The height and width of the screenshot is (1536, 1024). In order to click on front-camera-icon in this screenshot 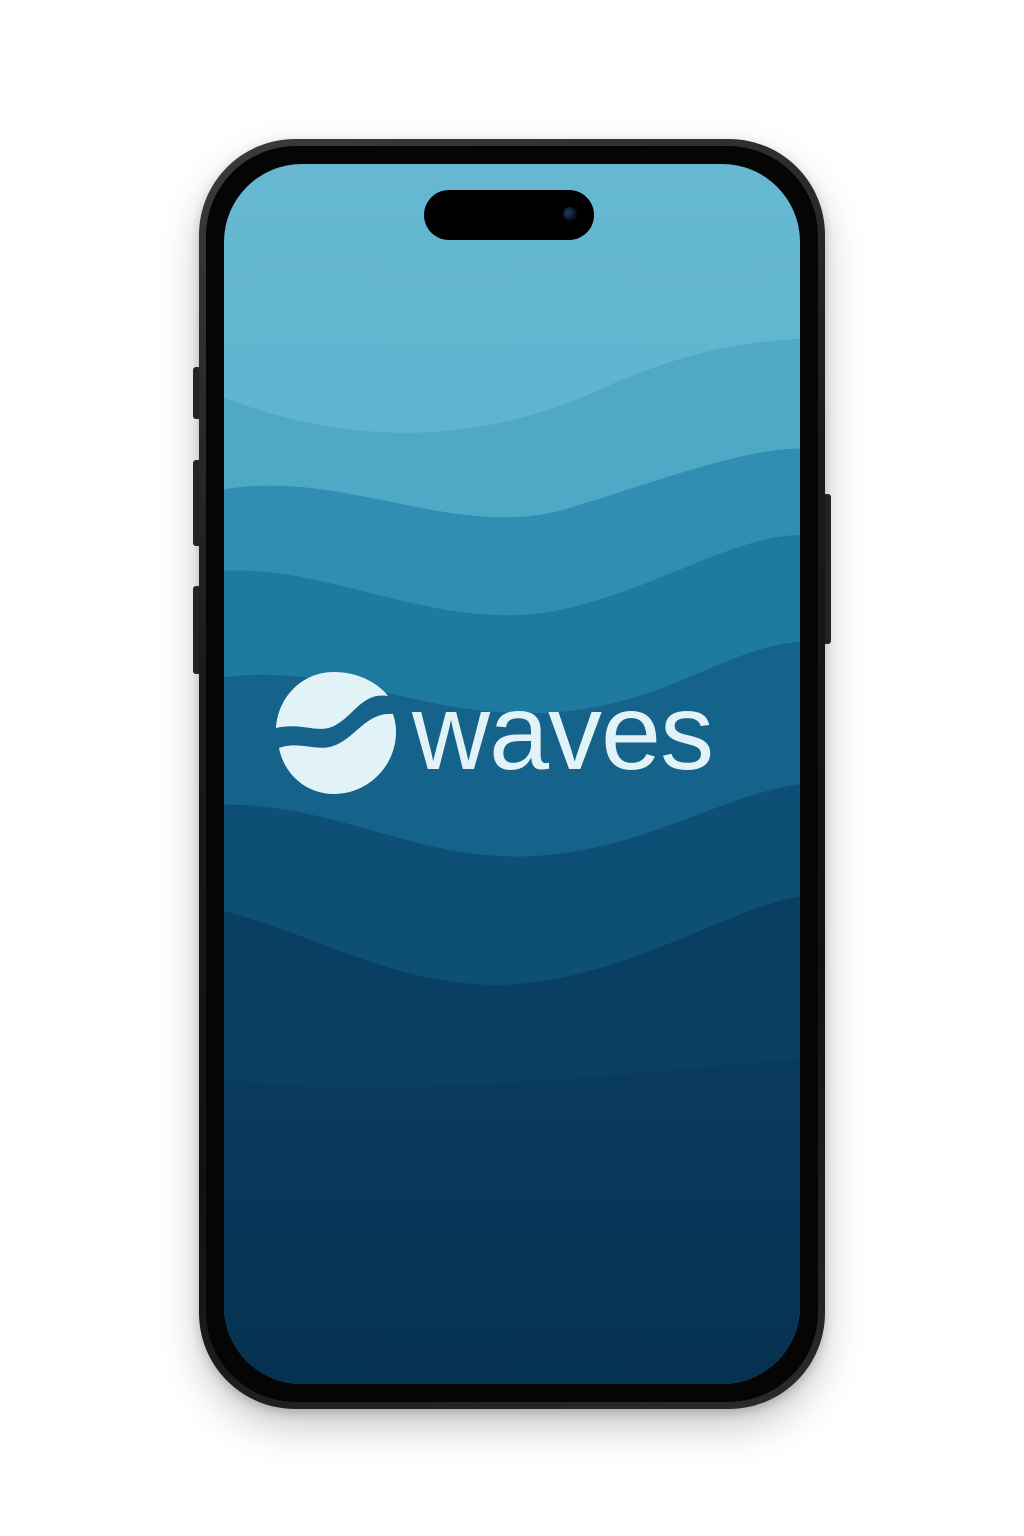, I will do `click(570, 214)`.